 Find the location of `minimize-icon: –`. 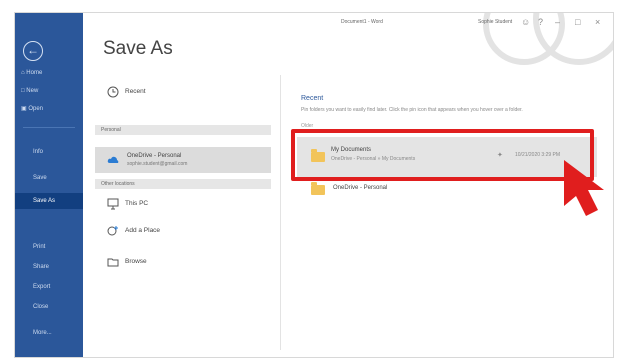

minimize-icon: – is located at coordinates (557, 22).